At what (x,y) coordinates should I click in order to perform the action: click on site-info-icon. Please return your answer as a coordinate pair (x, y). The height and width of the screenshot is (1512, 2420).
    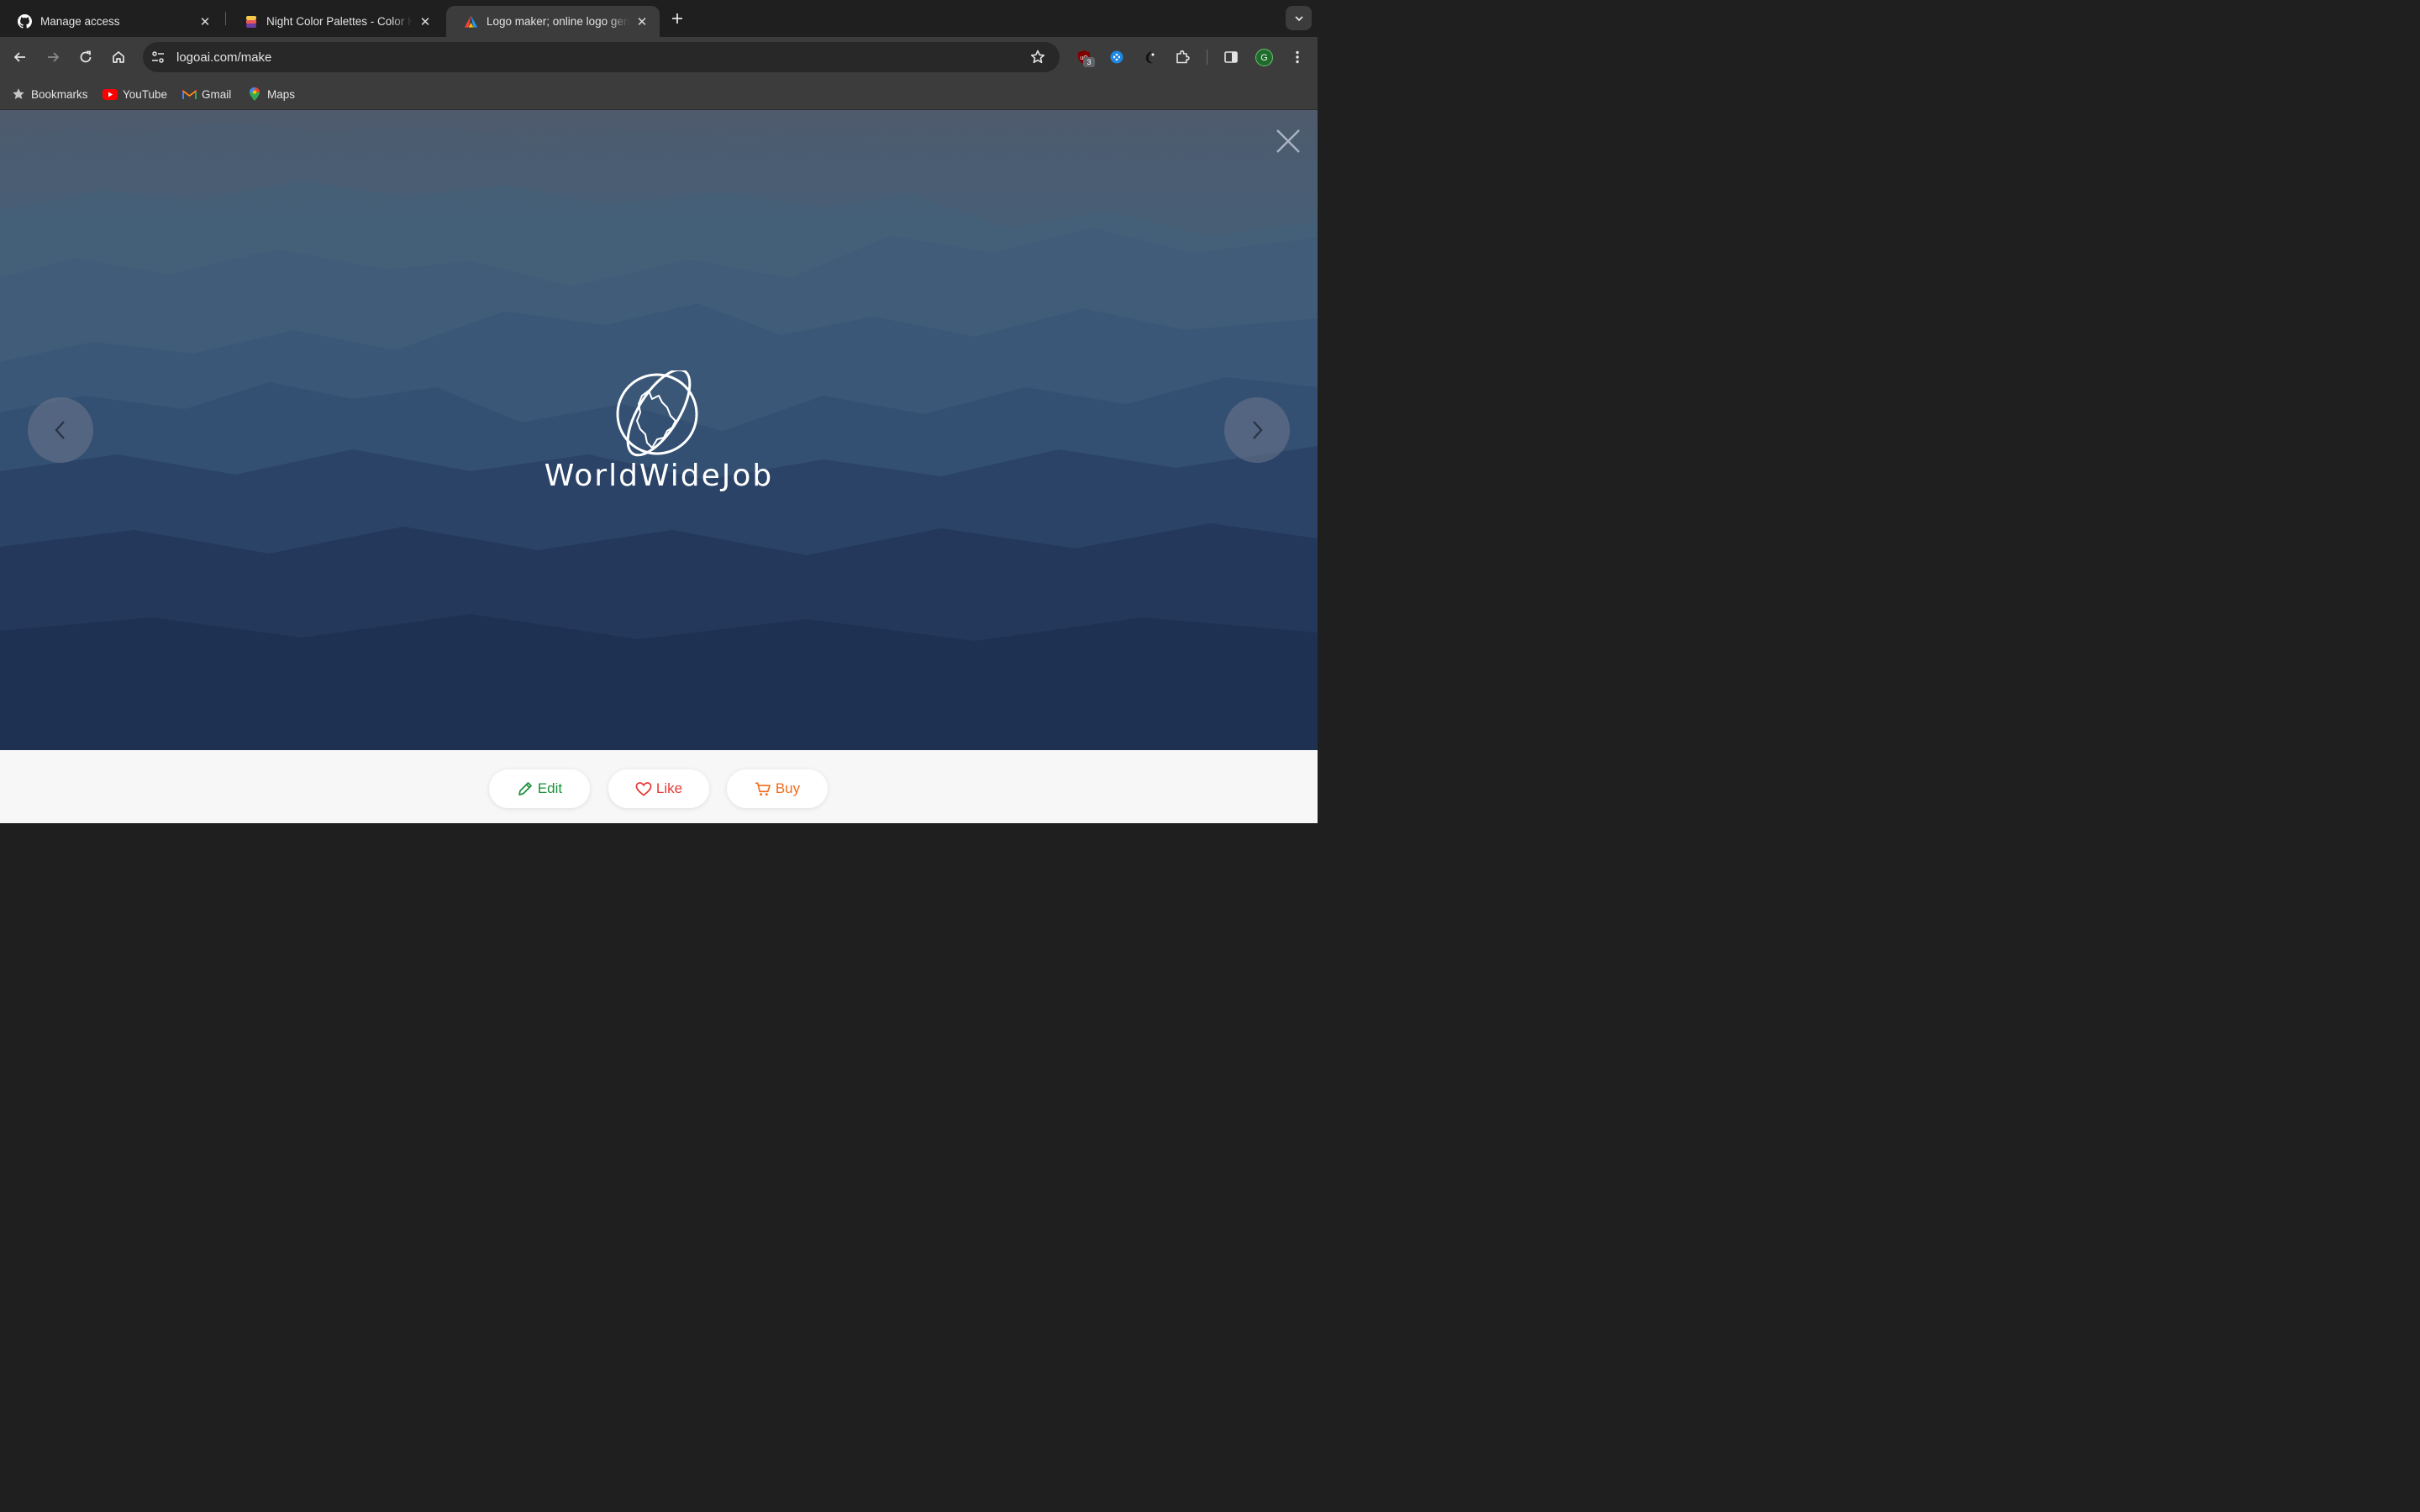
    Looking at the image, I should click on (158, 57).